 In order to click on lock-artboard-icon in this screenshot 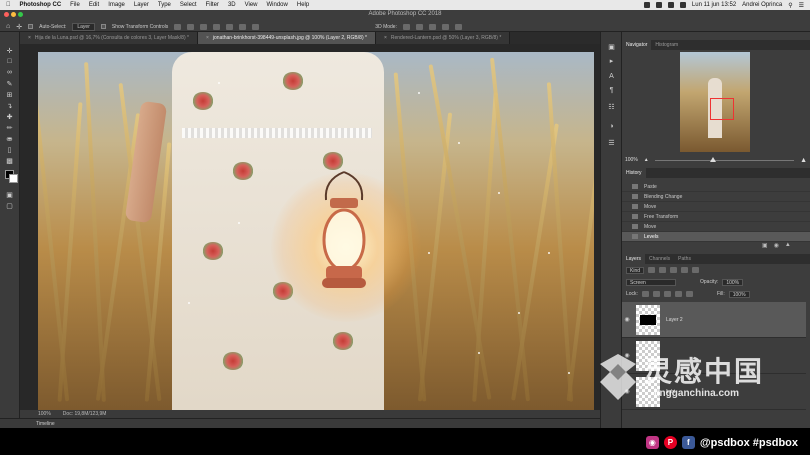, I will do `click(678, 294)`.